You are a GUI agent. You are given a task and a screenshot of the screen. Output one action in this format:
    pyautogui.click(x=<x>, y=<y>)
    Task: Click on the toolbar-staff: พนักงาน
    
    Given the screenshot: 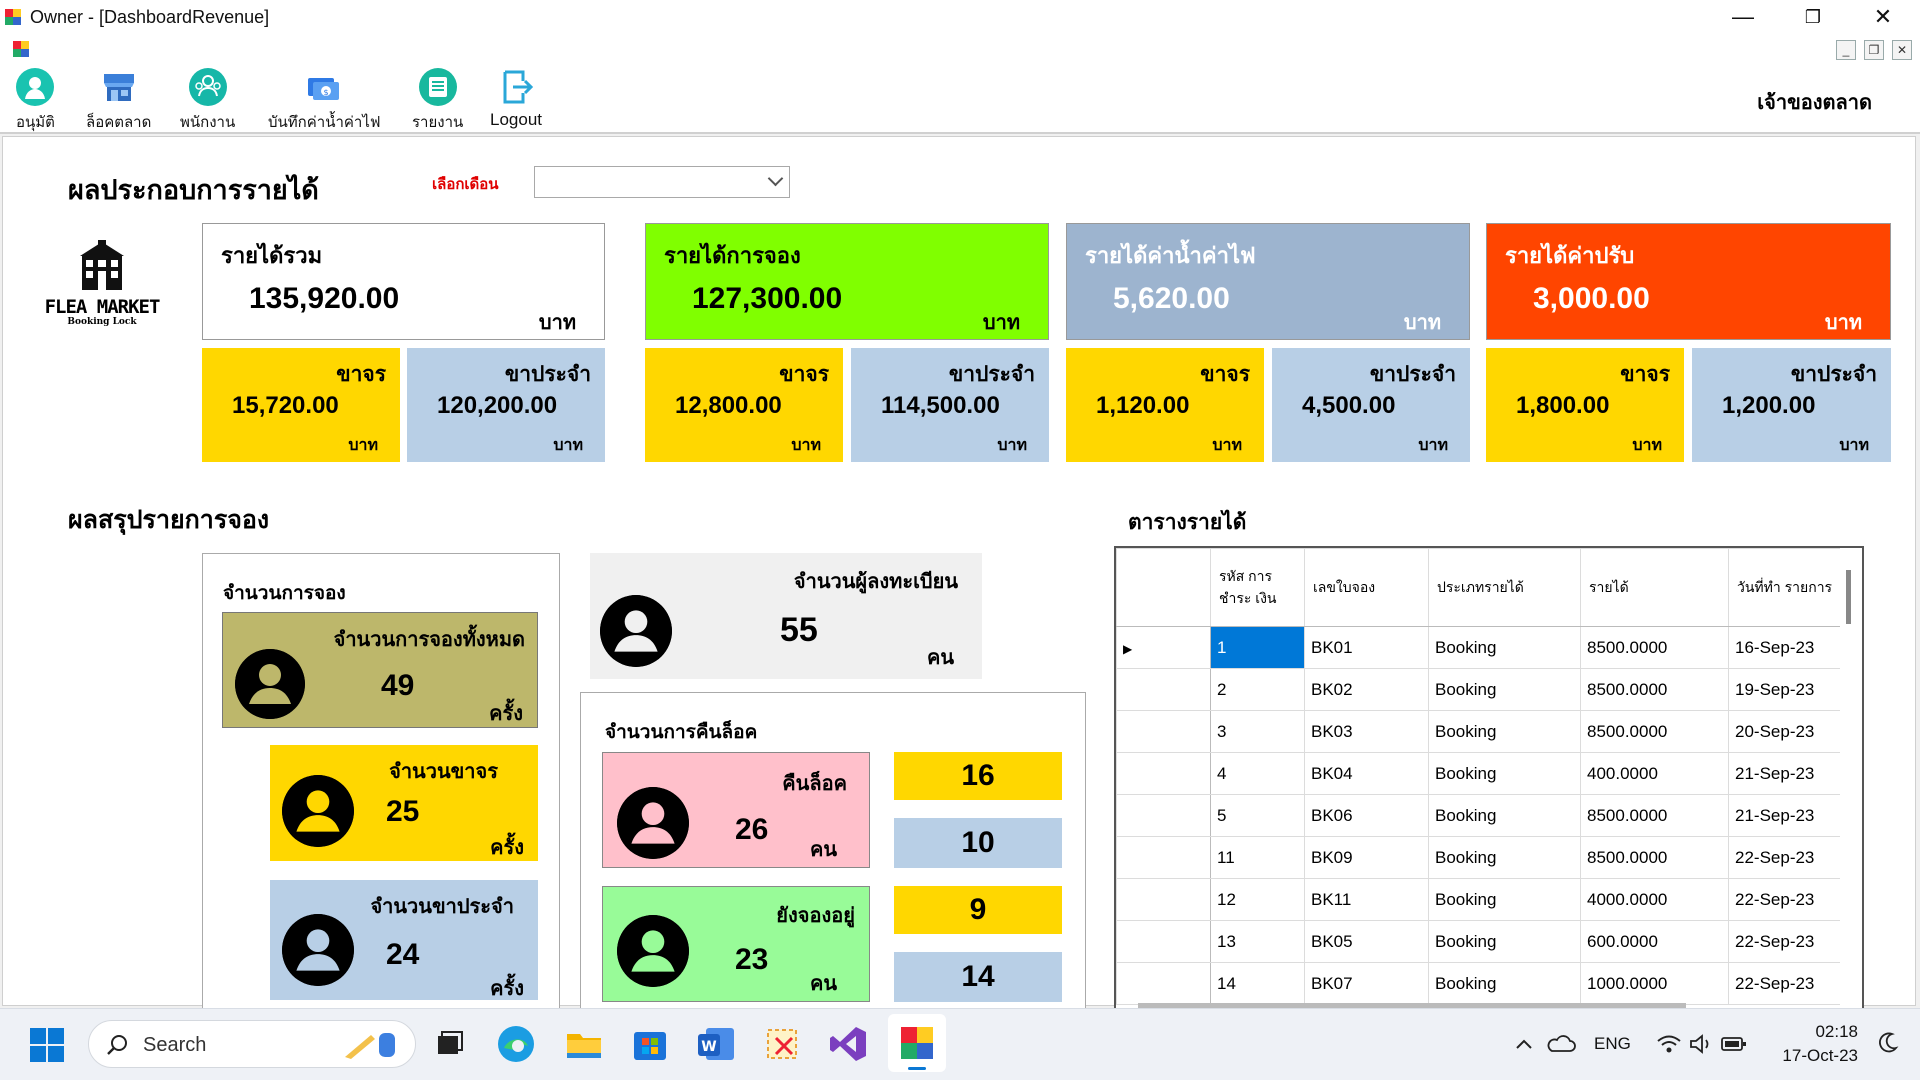 What is the action you would take?
    pyautogui.click(x=207, y=101)
    